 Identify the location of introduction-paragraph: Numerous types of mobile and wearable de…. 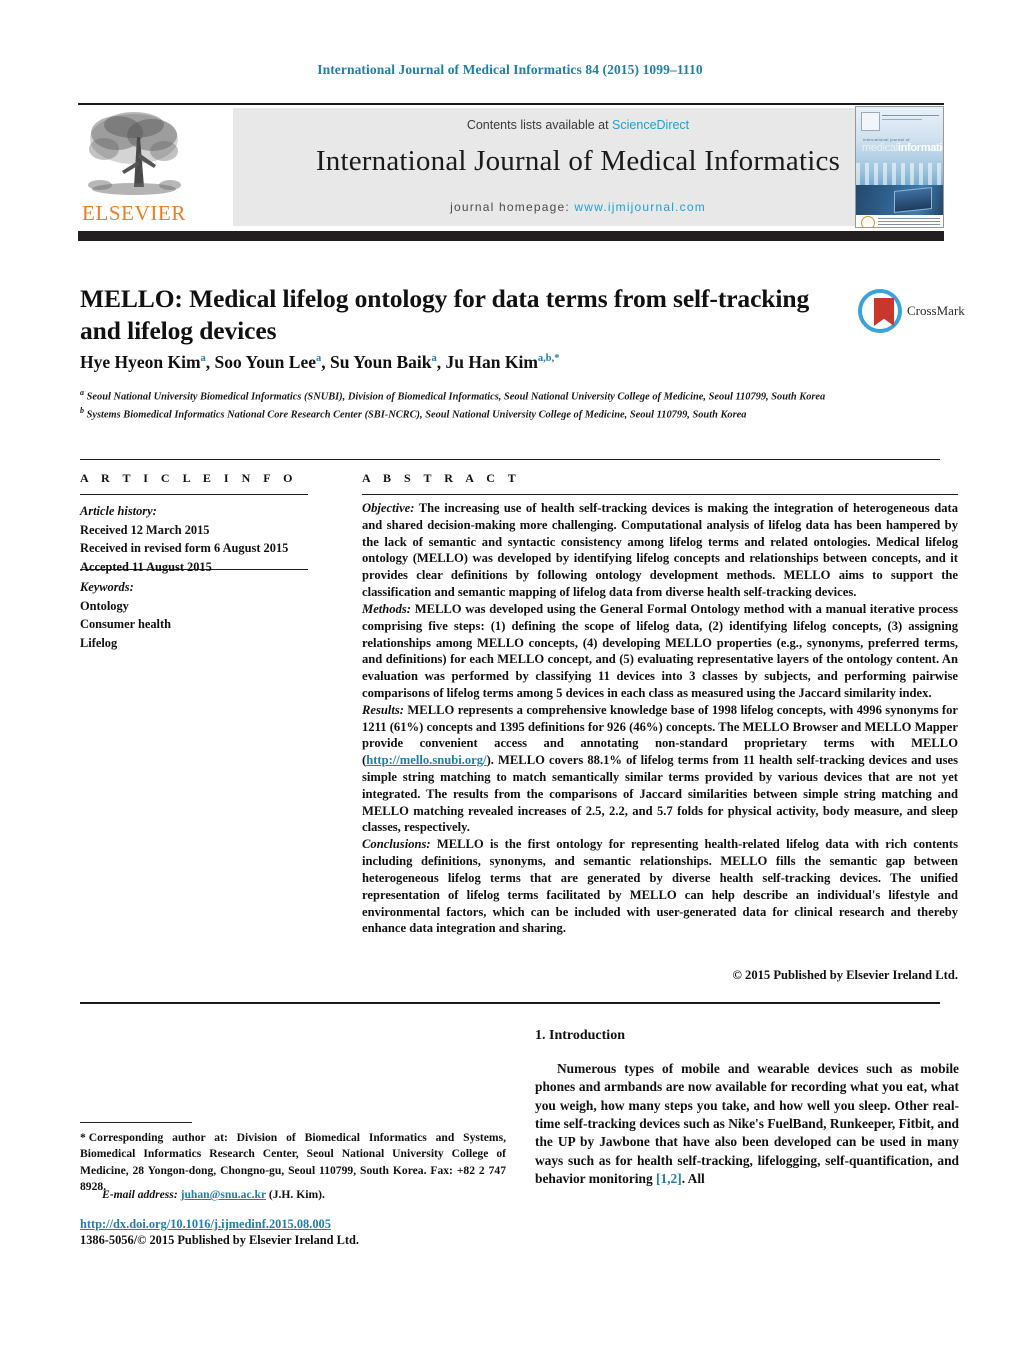
(747, 1124).